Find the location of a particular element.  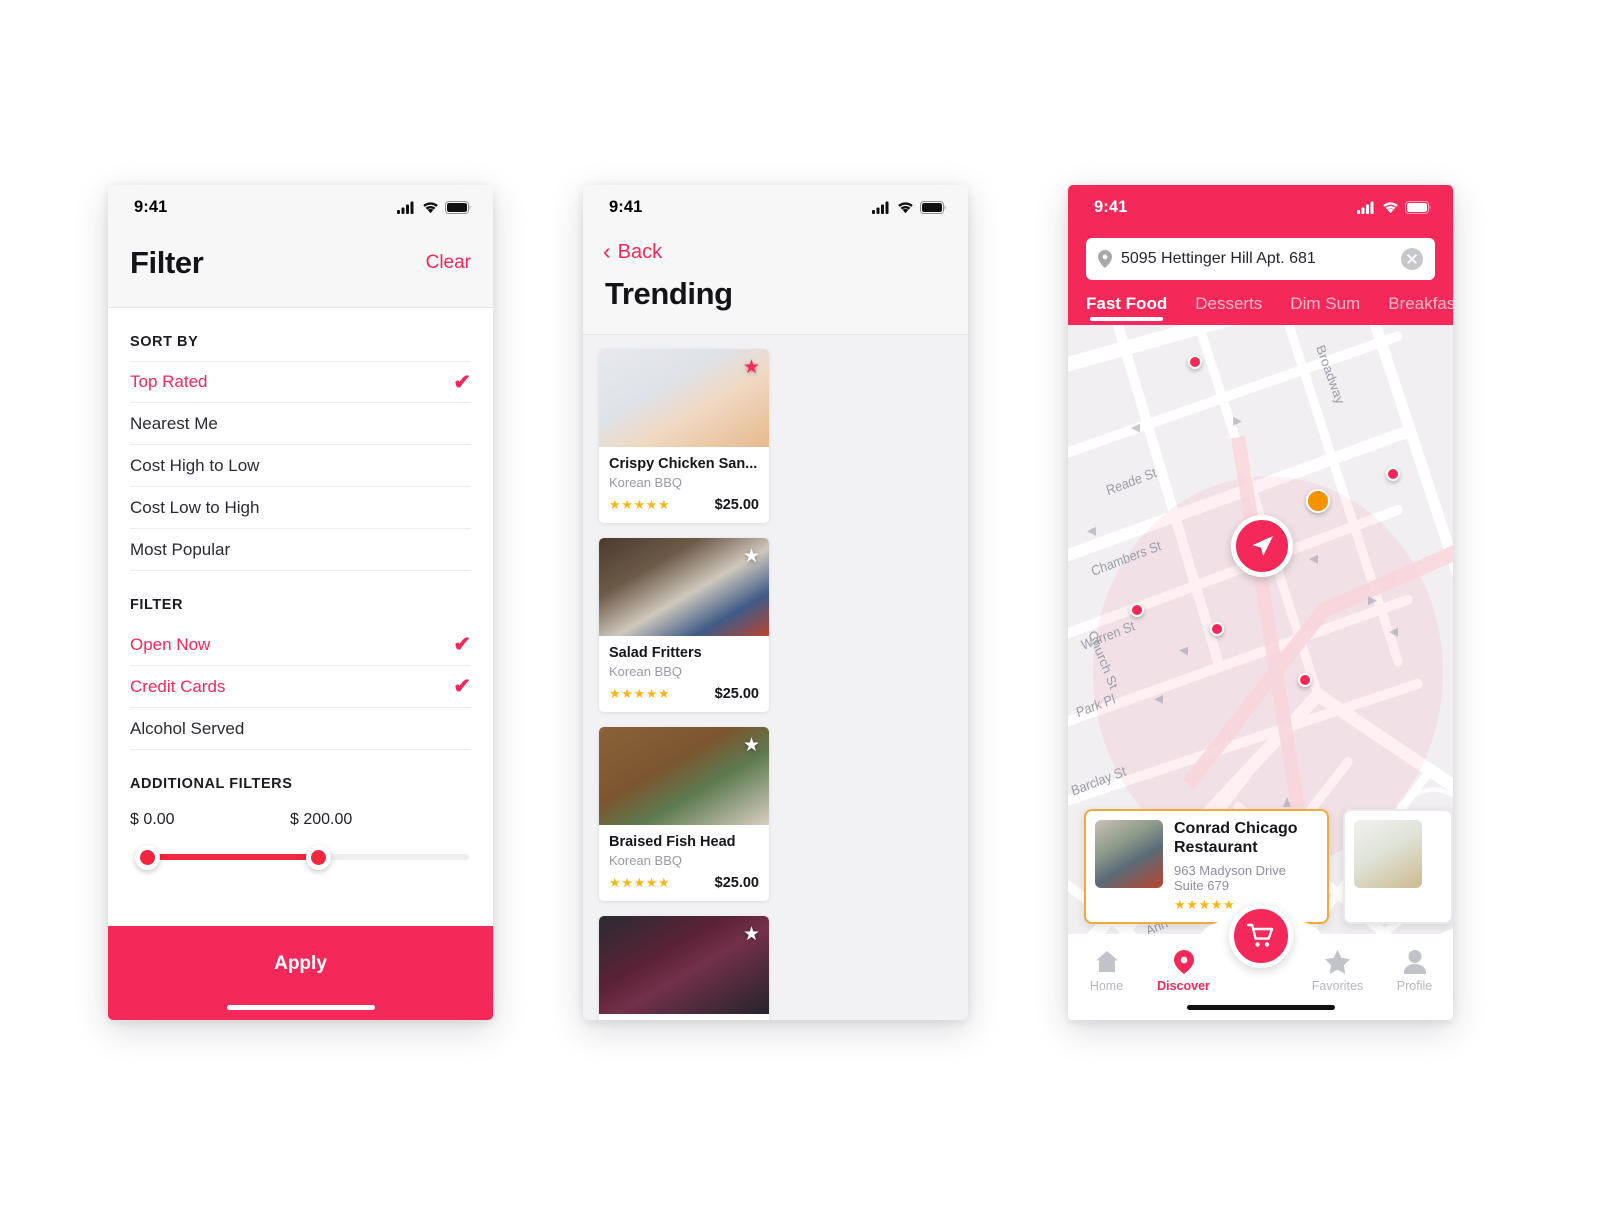

tab-desserts: Desserts is located at coordinates (1228, 309).